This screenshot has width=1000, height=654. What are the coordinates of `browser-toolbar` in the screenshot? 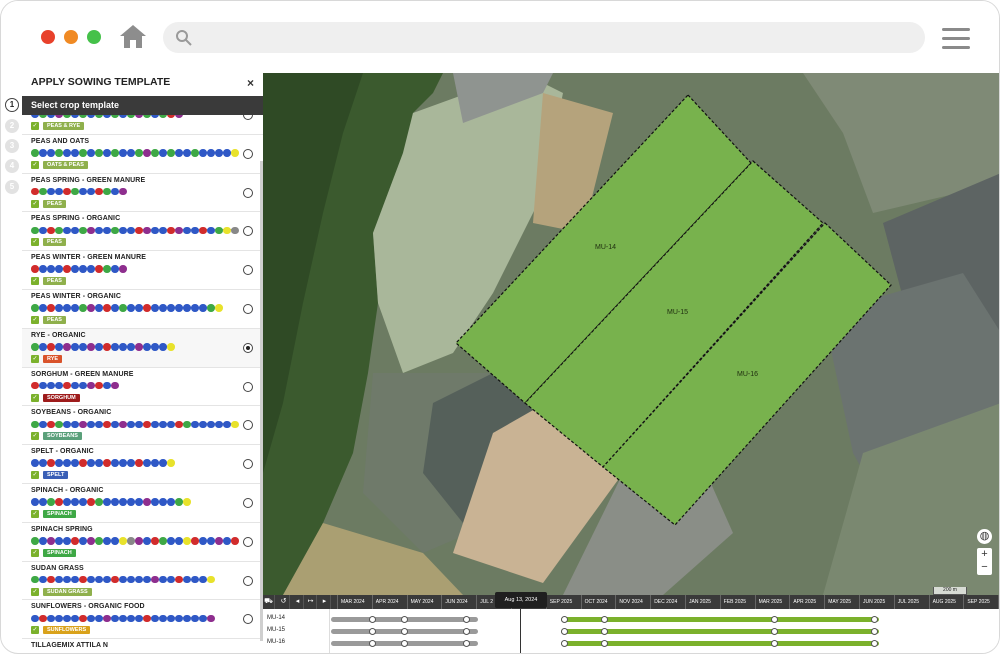 It's located at (500, 37).